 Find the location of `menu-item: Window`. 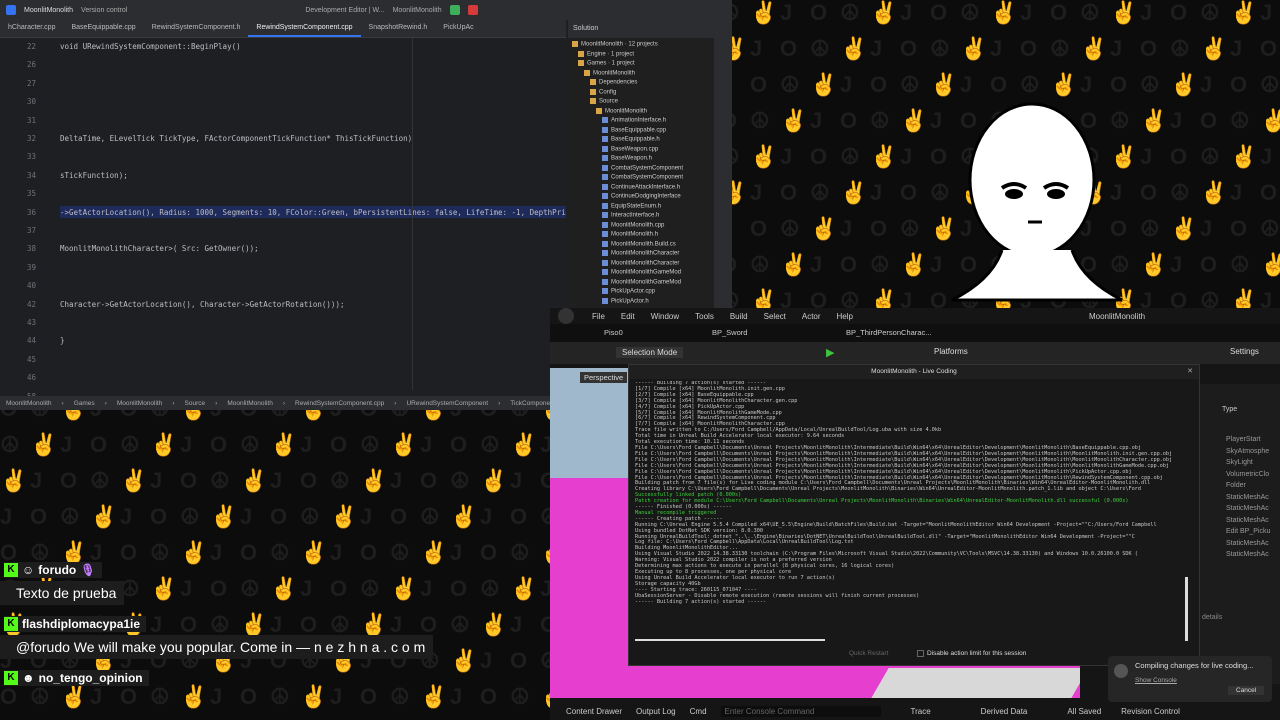

menu-item: Window is located at coordinates (665, 316).